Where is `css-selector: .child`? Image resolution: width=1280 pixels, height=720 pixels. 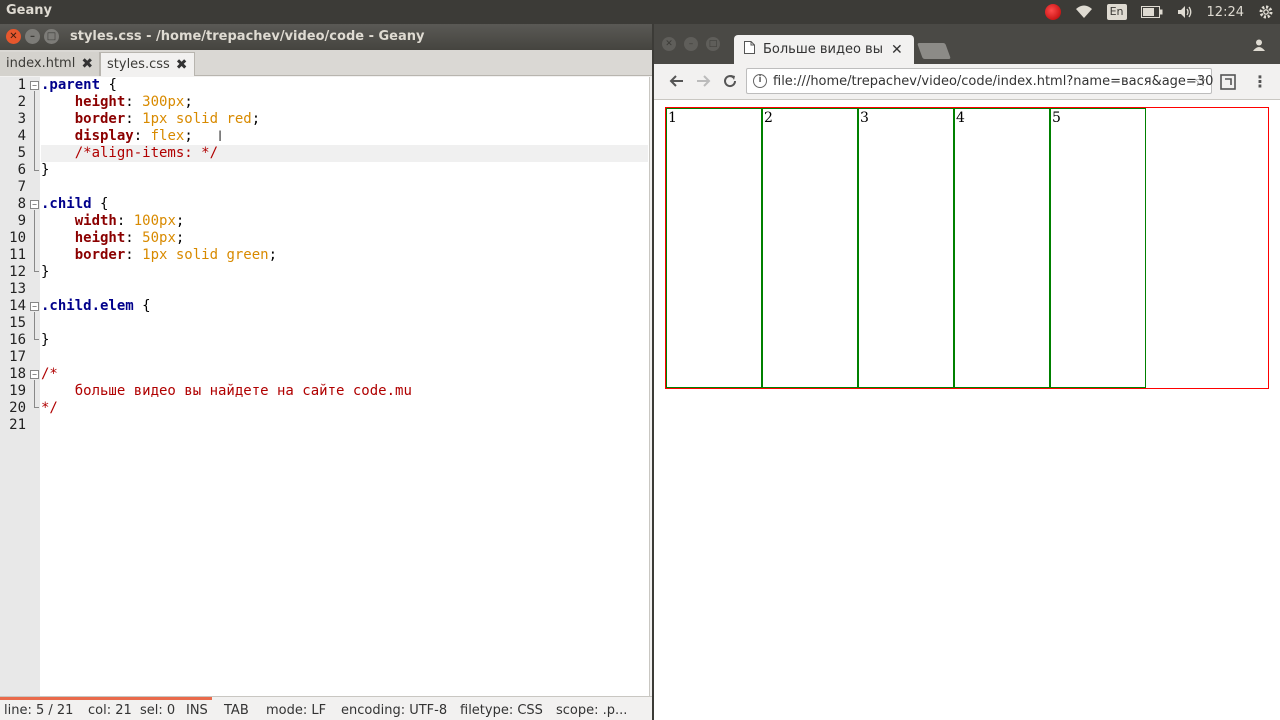
css-selector: .child is located at coordinates (66, 204).